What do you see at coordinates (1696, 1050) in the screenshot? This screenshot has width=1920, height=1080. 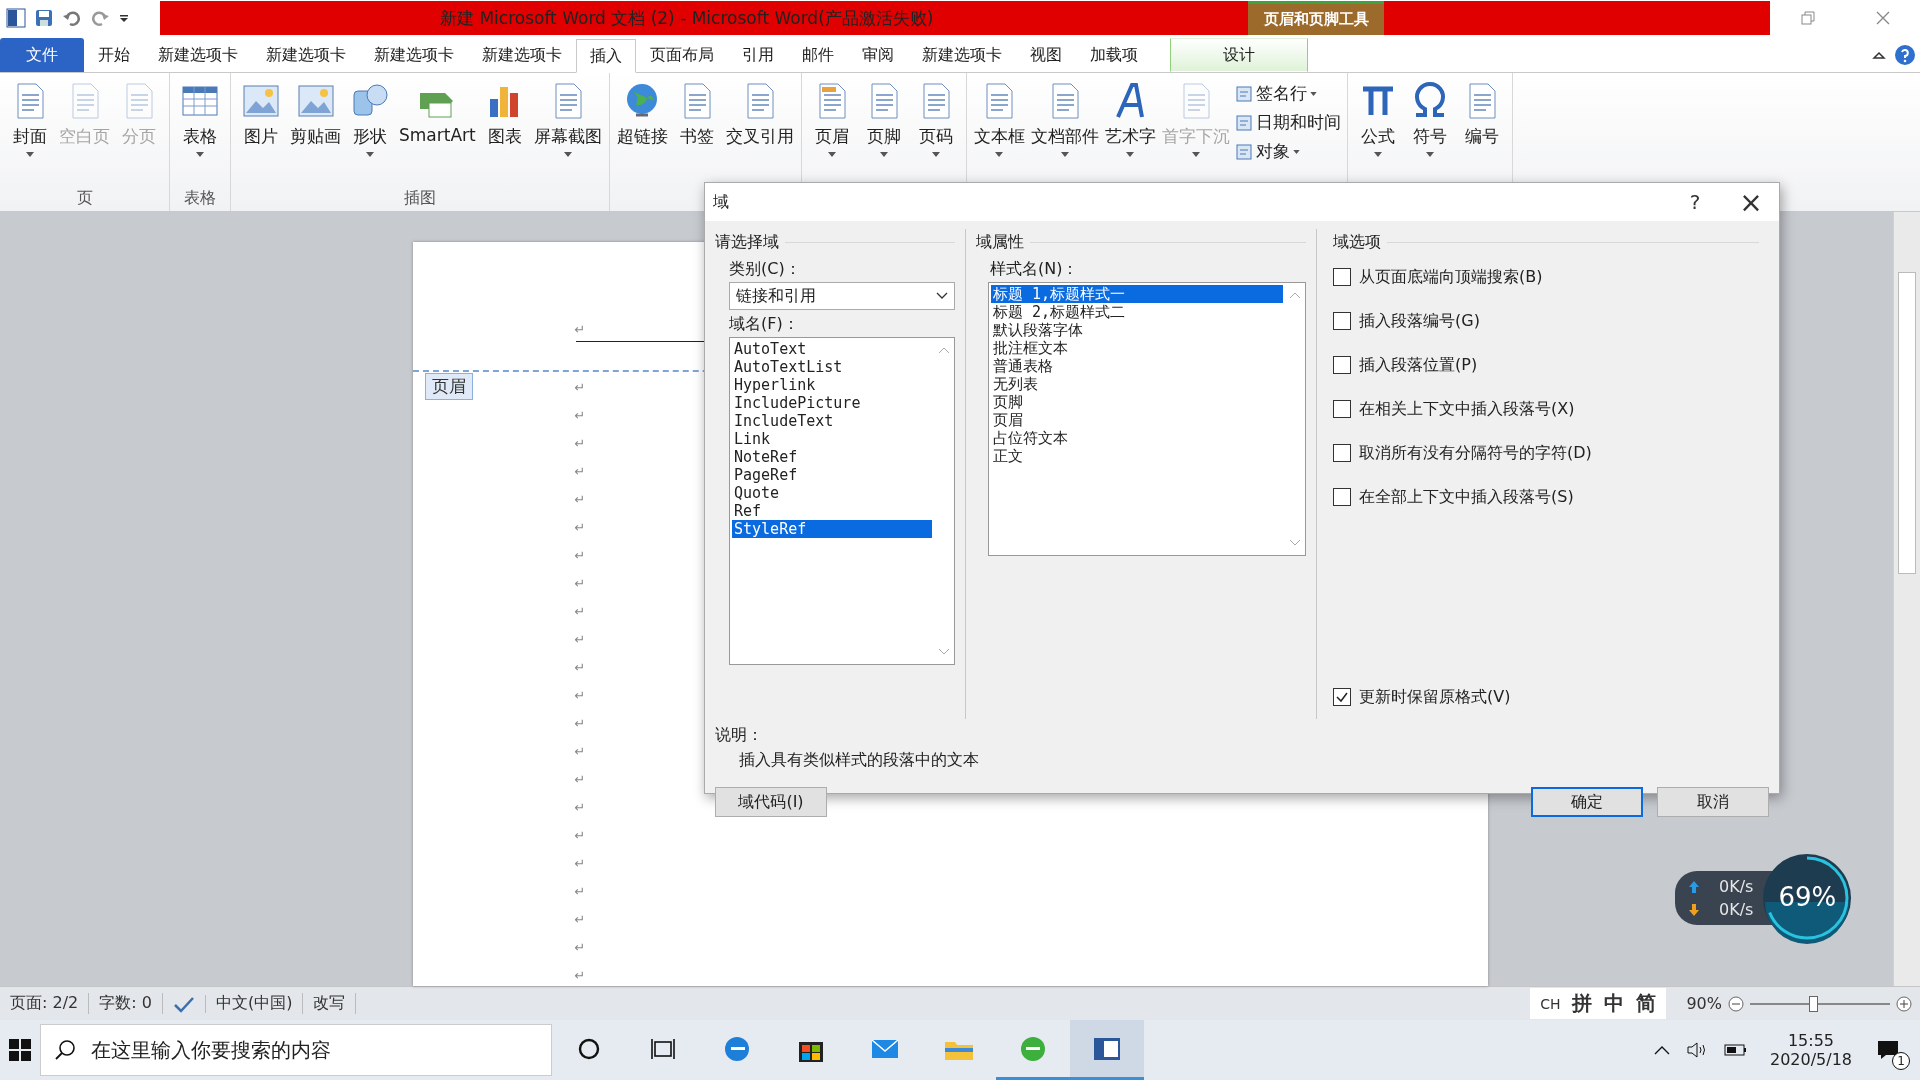 I see `speaker-icon` at bounding box center [1696, 1050].